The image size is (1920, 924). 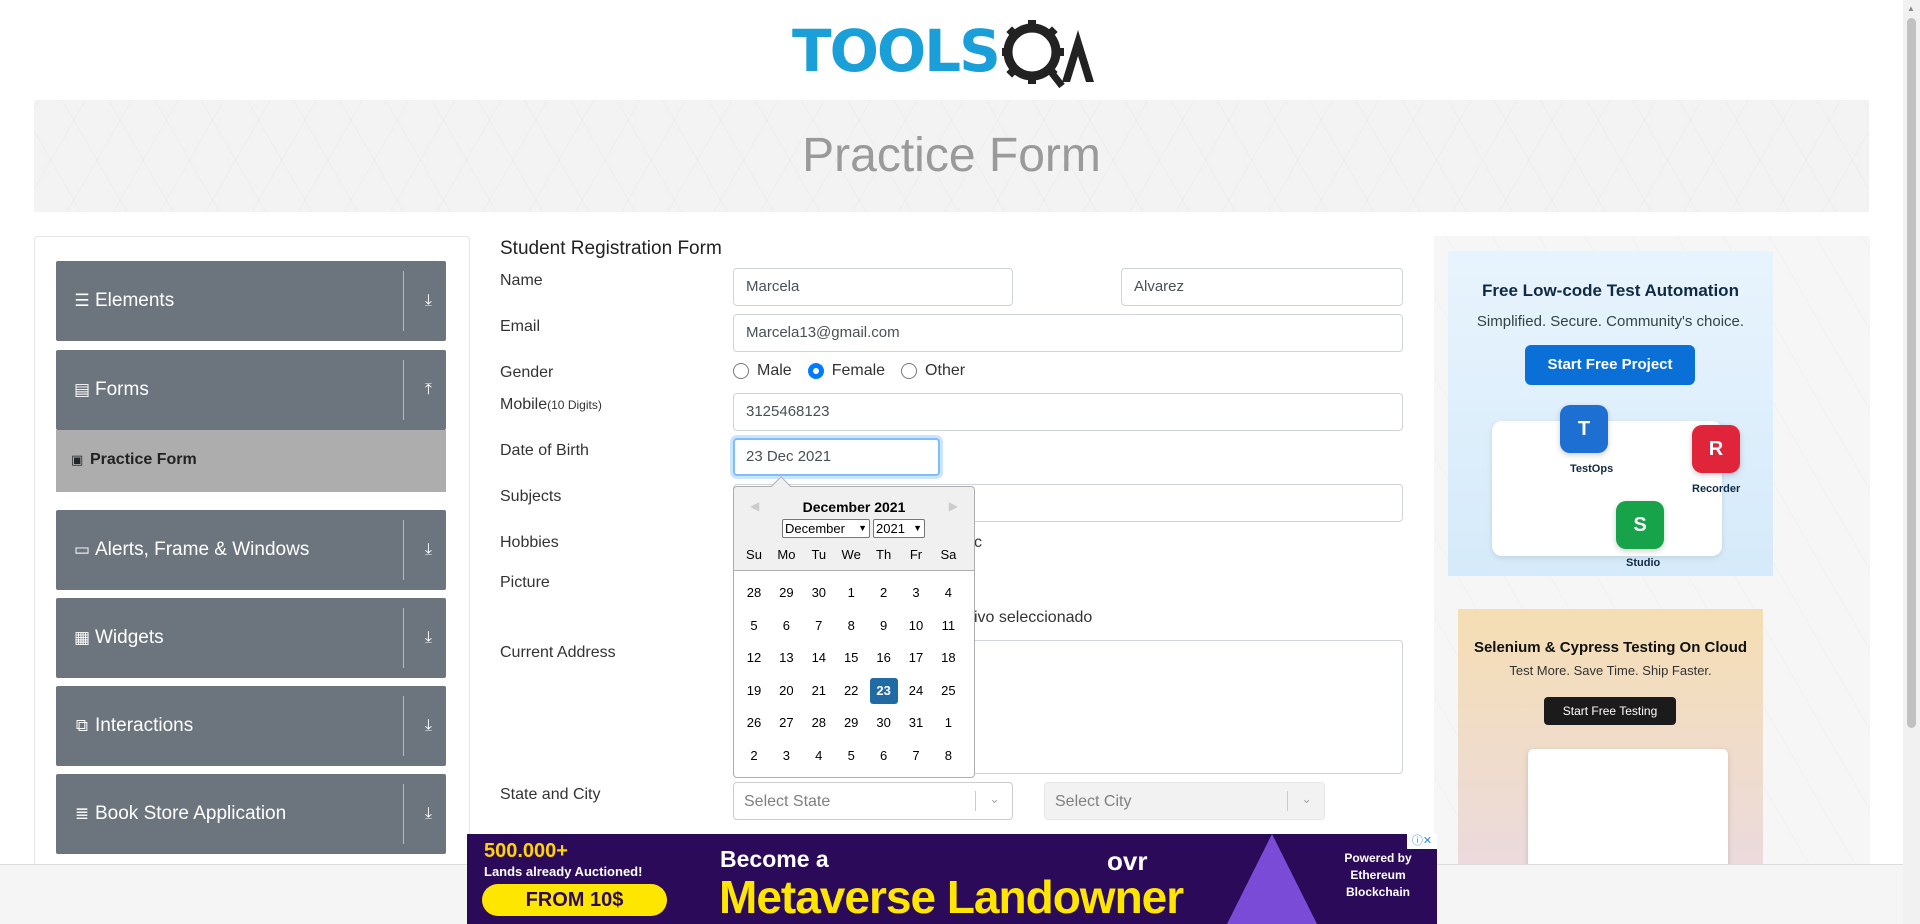 What do you see at coordinates (251, 390) in the screenshot?
I see `sidebar-group-forms: ▤ Forms ⤒` at bounding box center [251, 390].